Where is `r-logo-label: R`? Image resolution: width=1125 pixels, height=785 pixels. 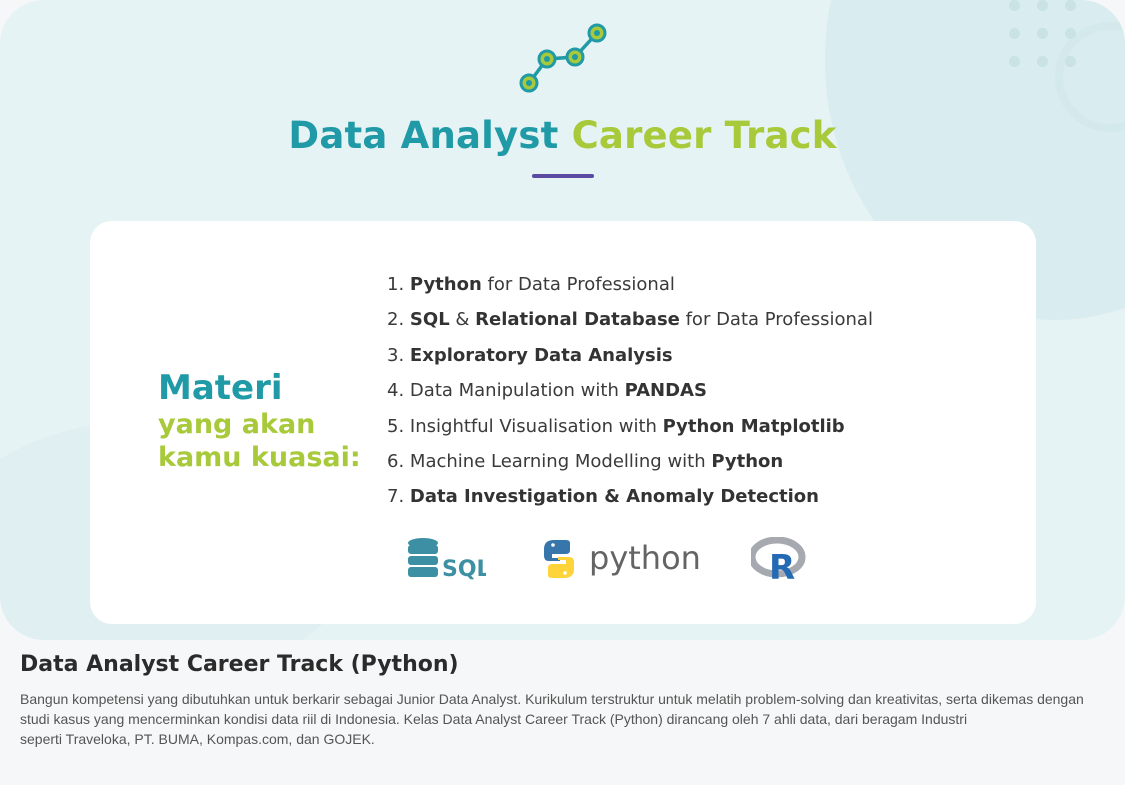 r-logo-label: R is located at coordinates (782, 564).